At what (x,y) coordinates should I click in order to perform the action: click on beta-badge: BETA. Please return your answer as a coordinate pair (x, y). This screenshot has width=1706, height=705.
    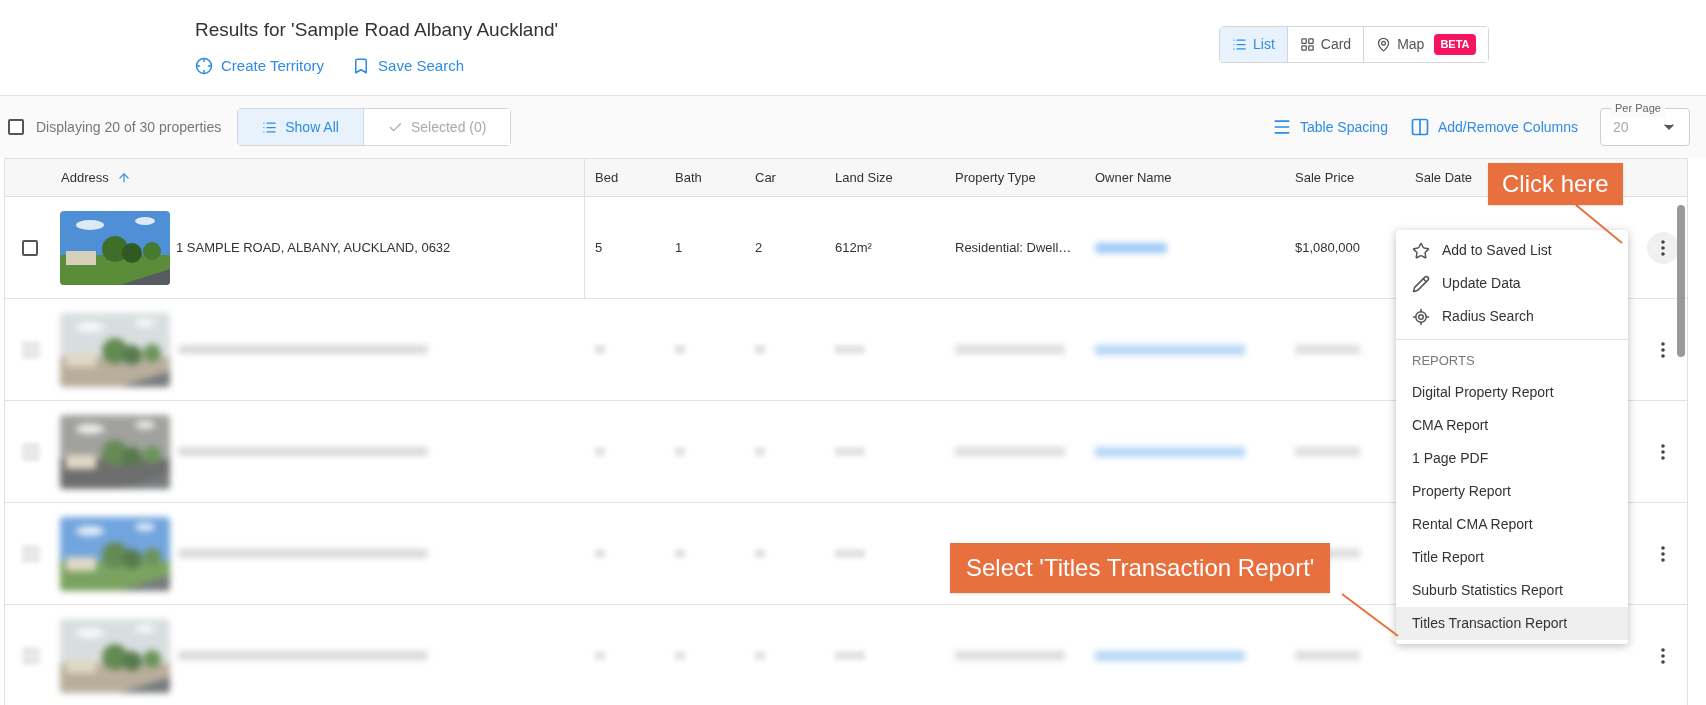
    Looking at the image, I should click on (1455, 44).